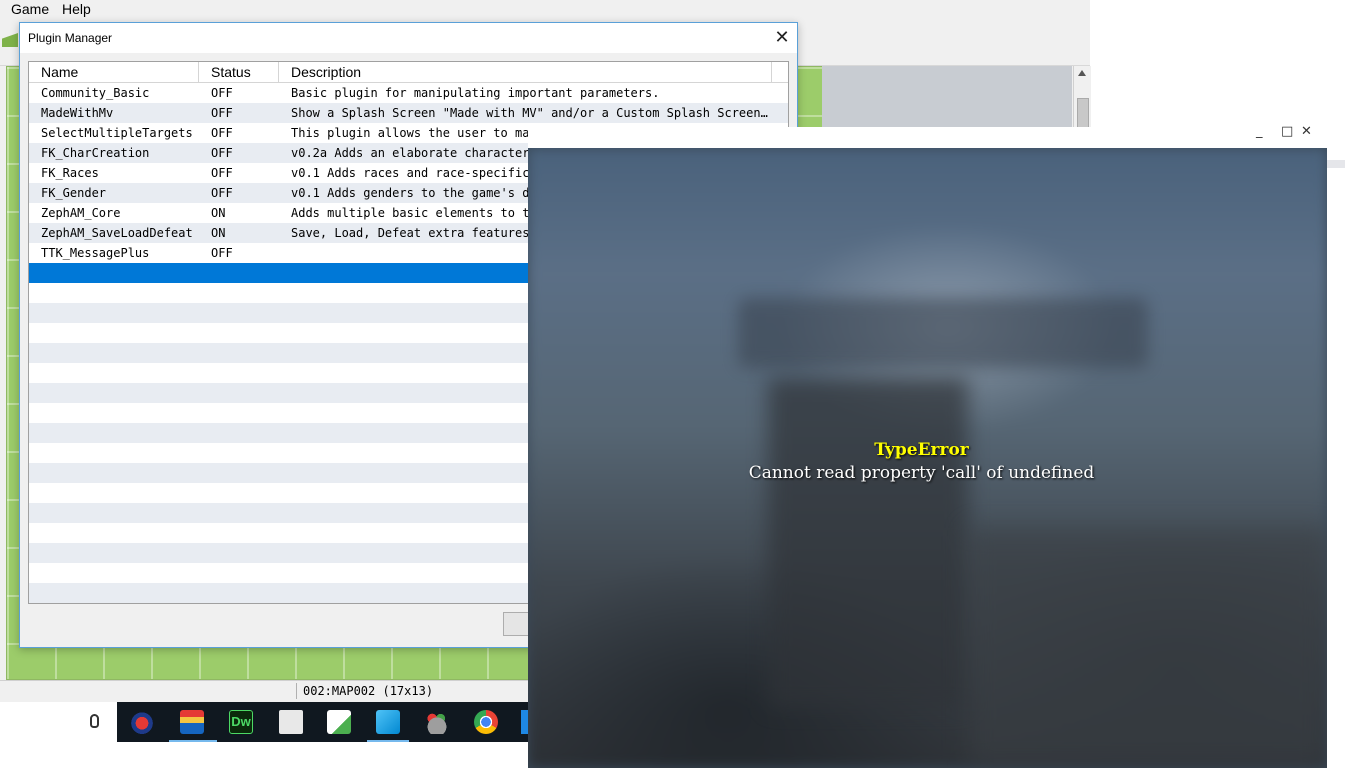 This screenshot has width=1366, height=768. I want to click on plugin-name: MadeWithMv, so click(77, 113).